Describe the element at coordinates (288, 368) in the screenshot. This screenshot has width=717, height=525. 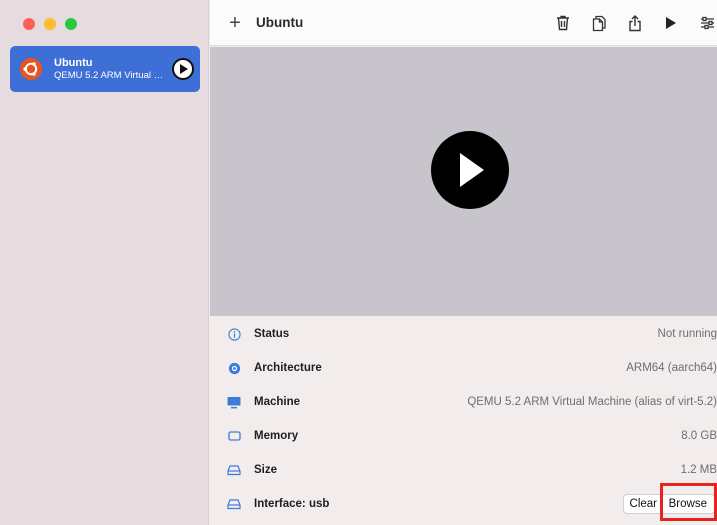
I see `architecture-label: Architecture` at that location.